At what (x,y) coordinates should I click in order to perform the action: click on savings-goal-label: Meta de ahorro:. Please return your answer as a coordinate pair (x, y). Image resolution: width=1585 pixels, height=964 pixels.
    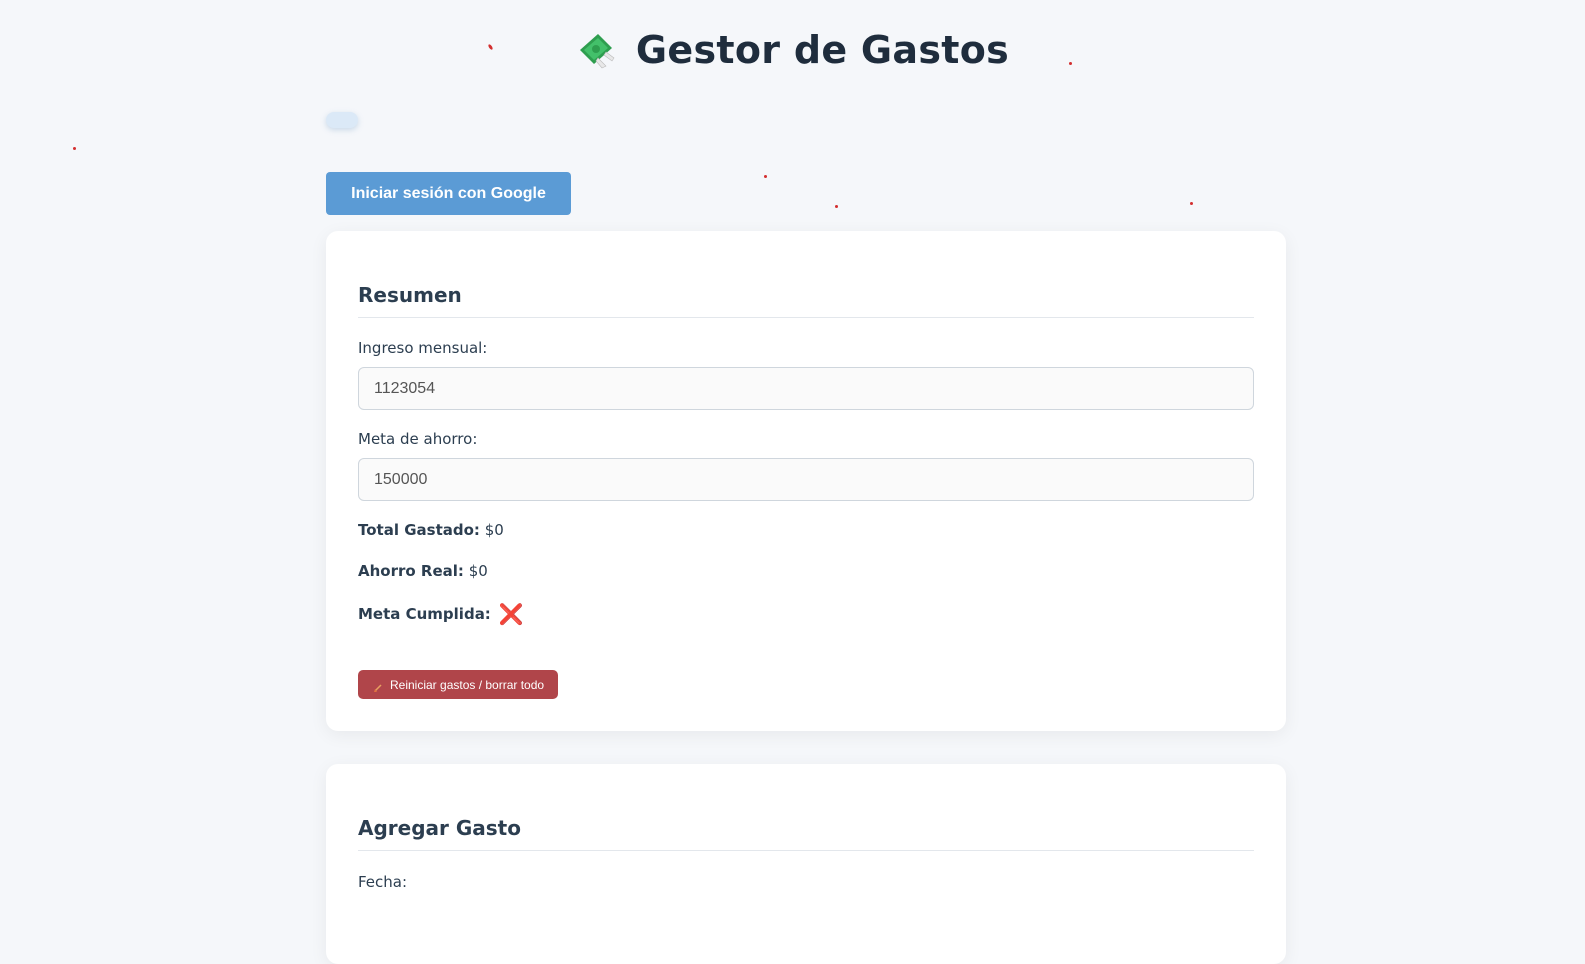
    Looking at the image, I should click on (418, 439).